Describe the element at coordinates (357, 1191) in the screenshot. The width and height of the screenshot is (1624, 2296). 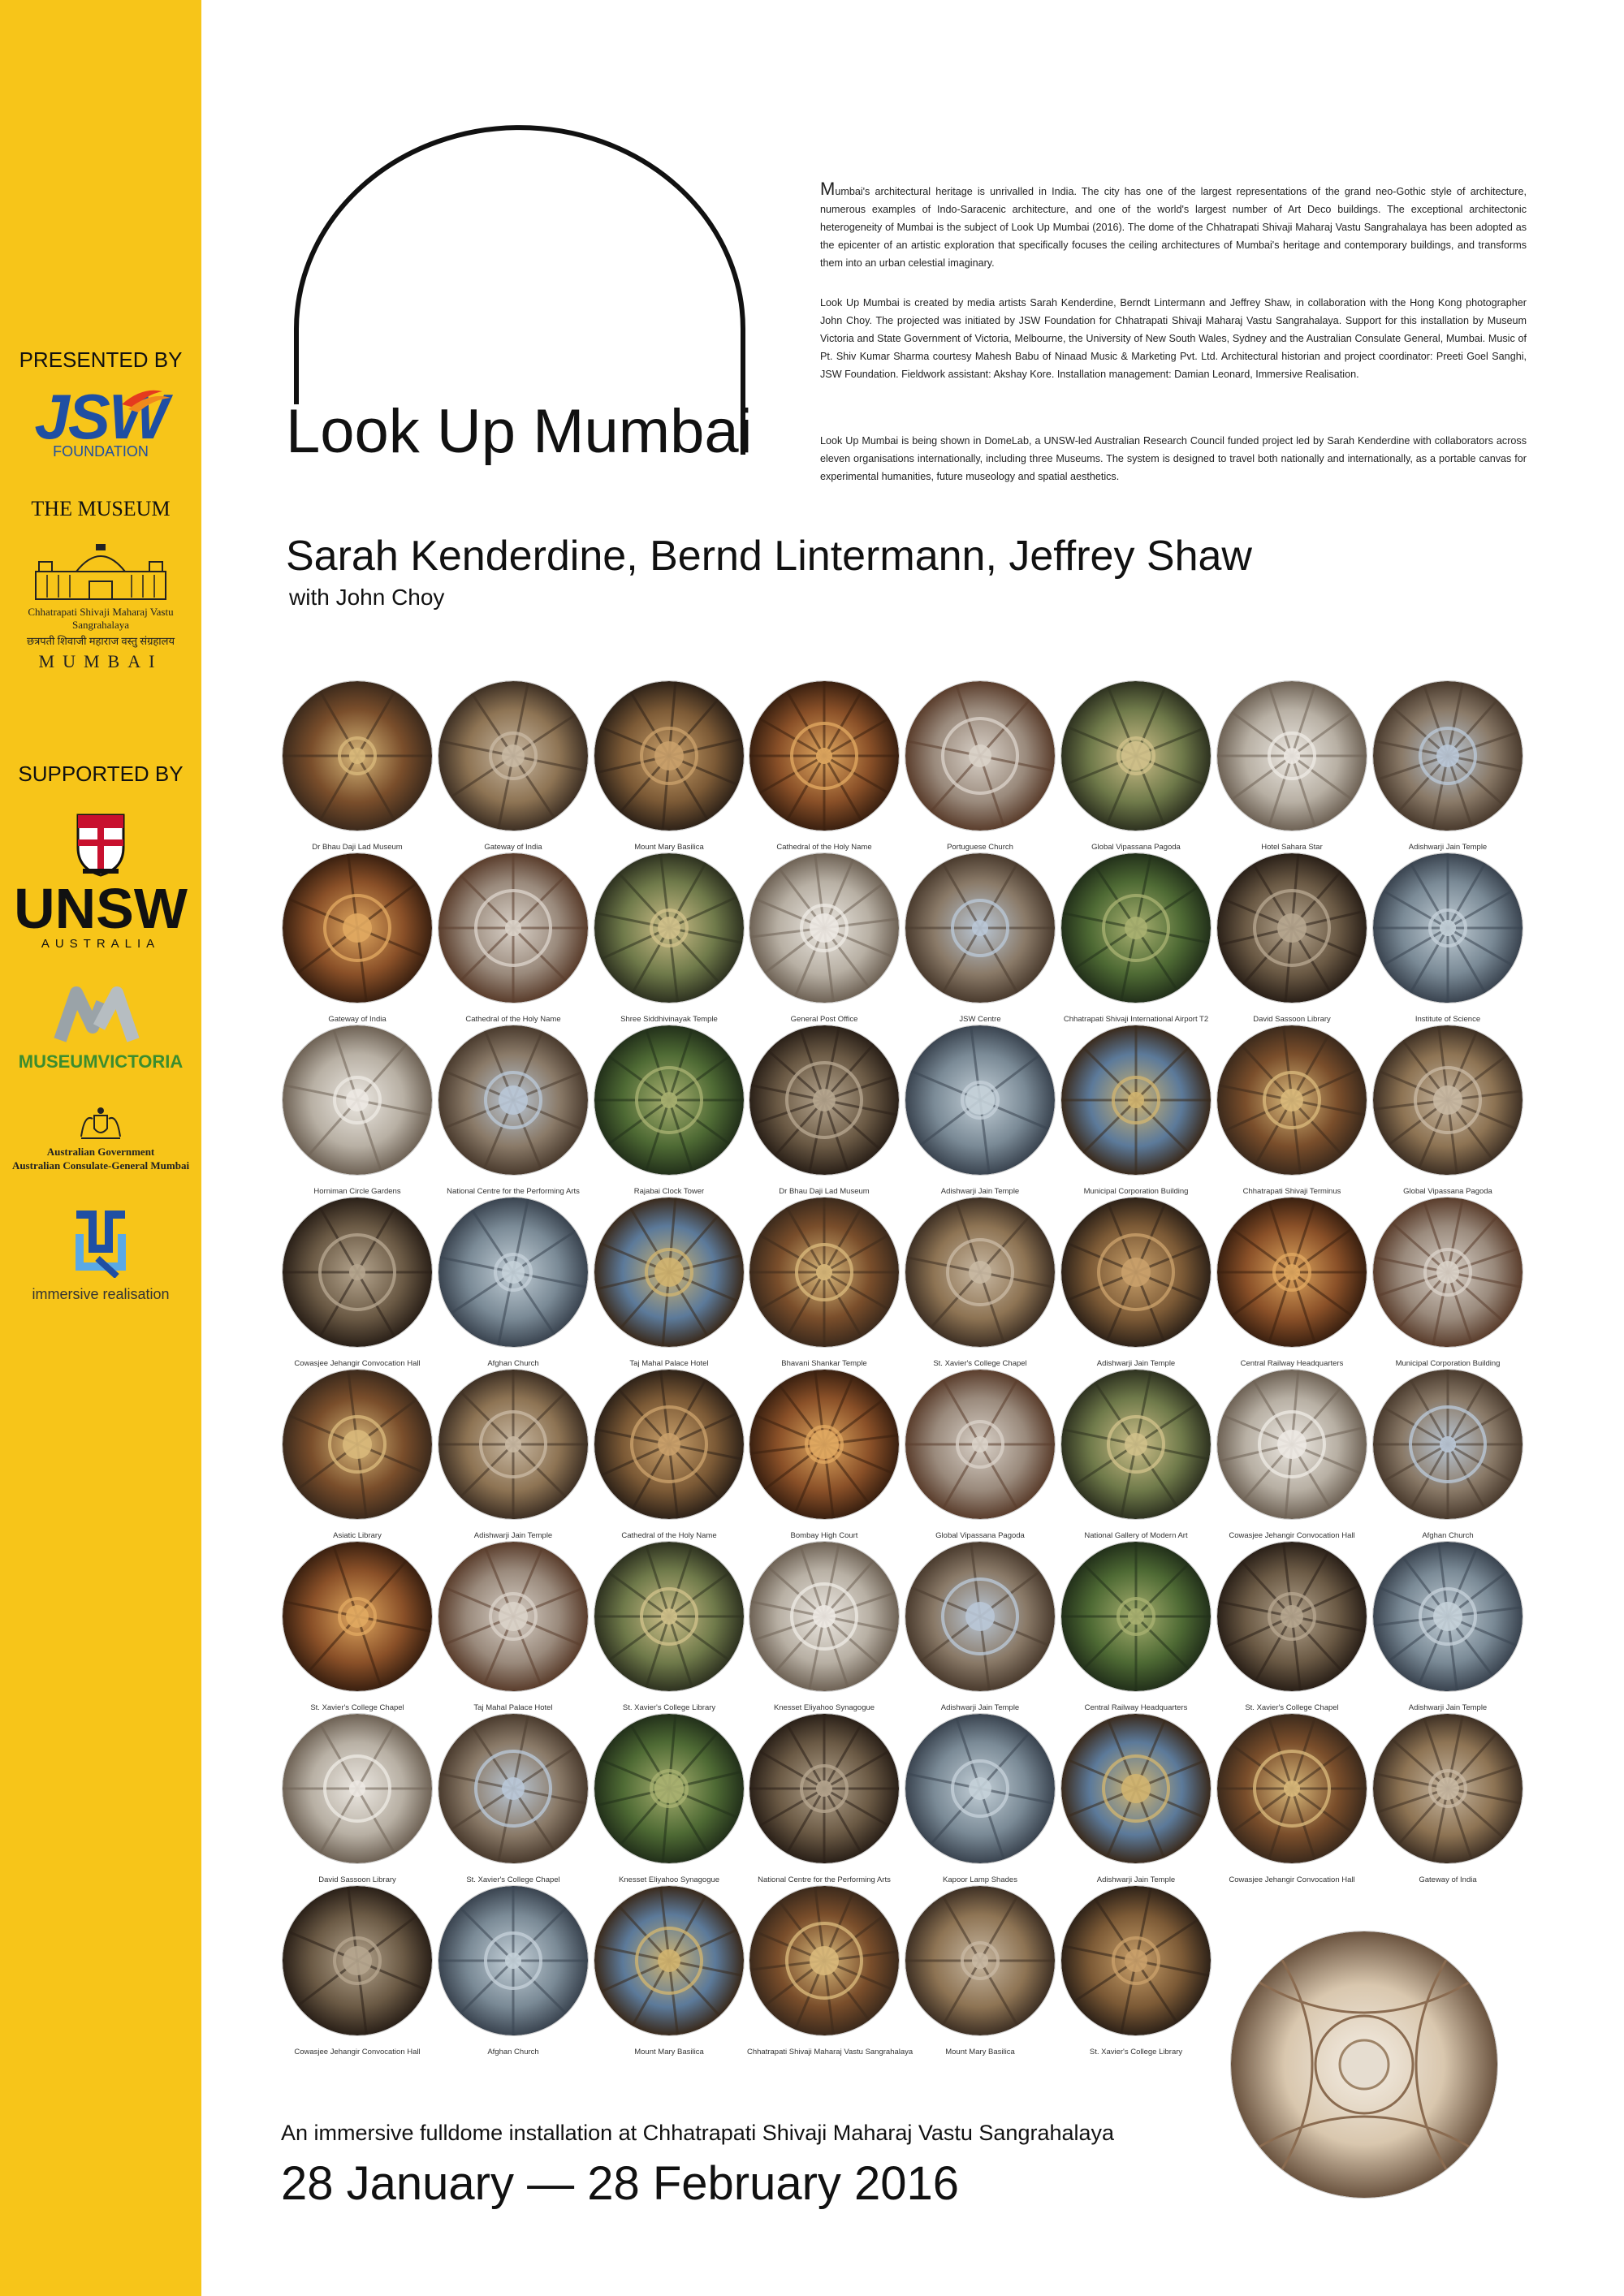
I see `dome-caption: Horniman Circle Gardens` at that location.